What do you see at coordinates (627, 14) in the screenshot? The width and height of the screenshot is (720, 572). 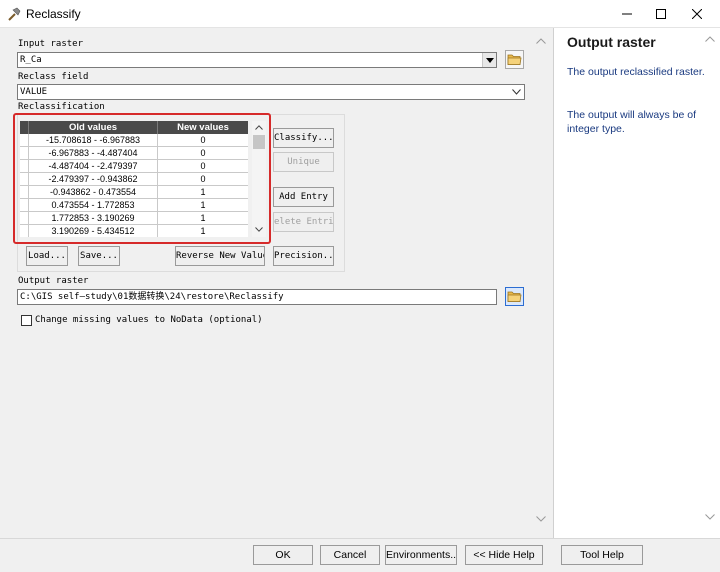 I see `minimize-icon` at bounding box center [627, 14].